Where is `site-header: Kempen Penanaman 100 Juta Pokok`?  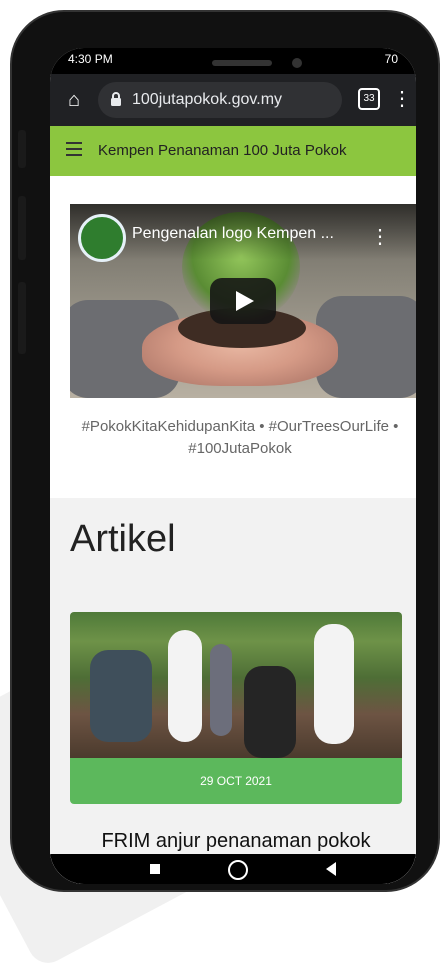 site-header: Kempen Penanaman 100 Juta Pokok is located at coordinates (233, 151).